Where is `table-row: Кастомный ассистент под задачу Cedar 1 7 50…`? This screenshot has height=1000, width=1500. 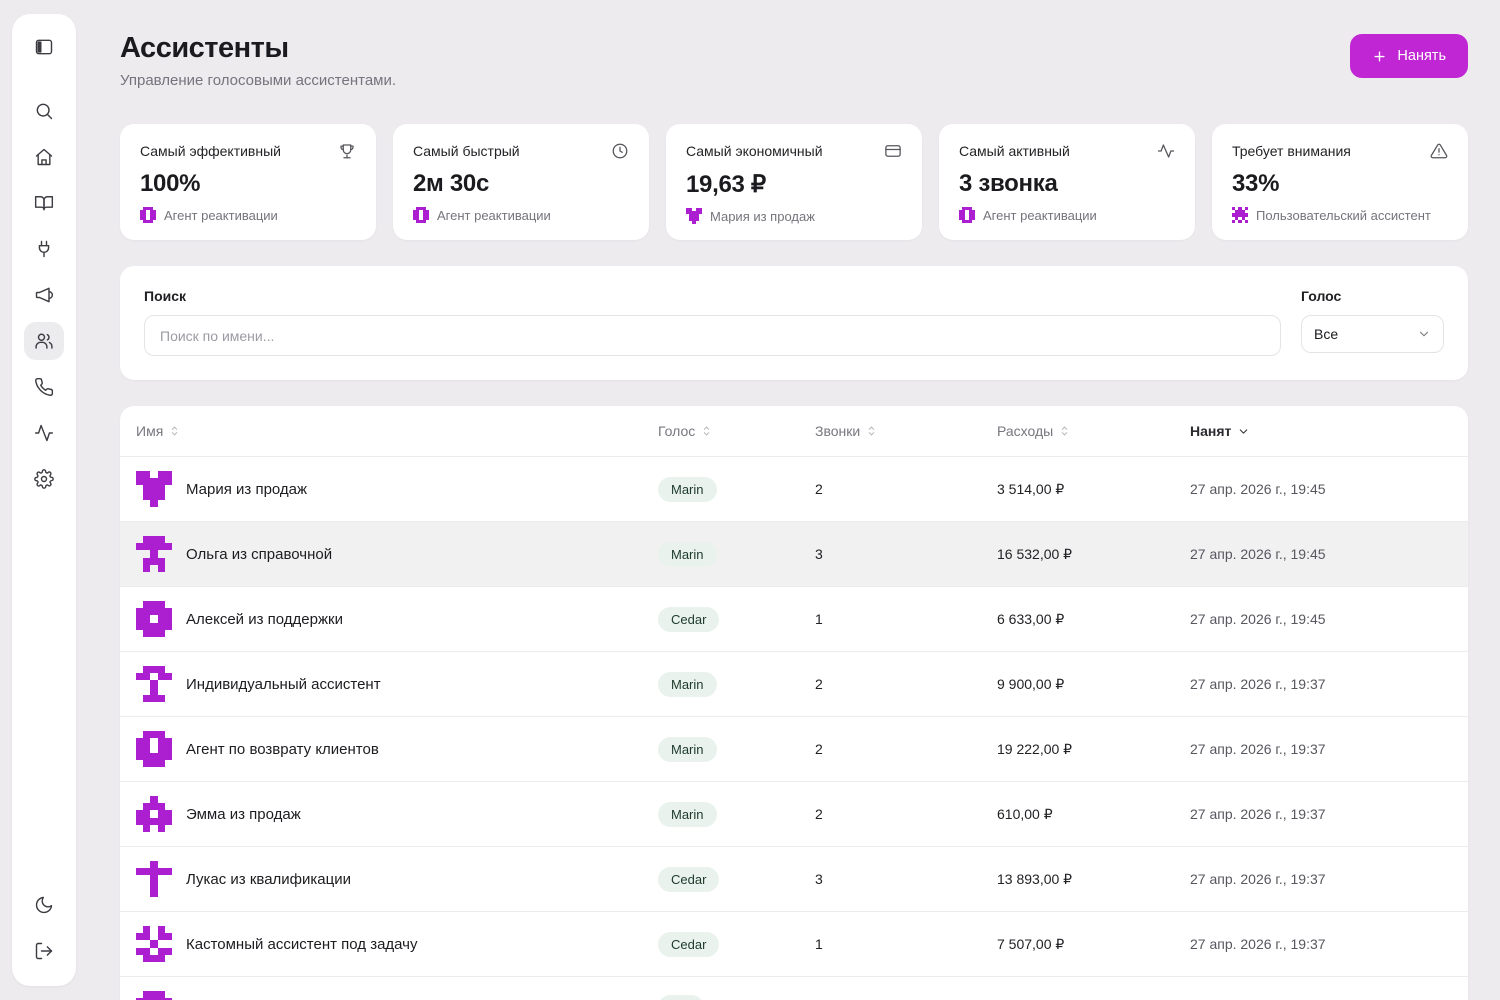 table-row: Кастомный ассистент под задачу Cedar 1 7 50… is located at coordinates (794, 943).